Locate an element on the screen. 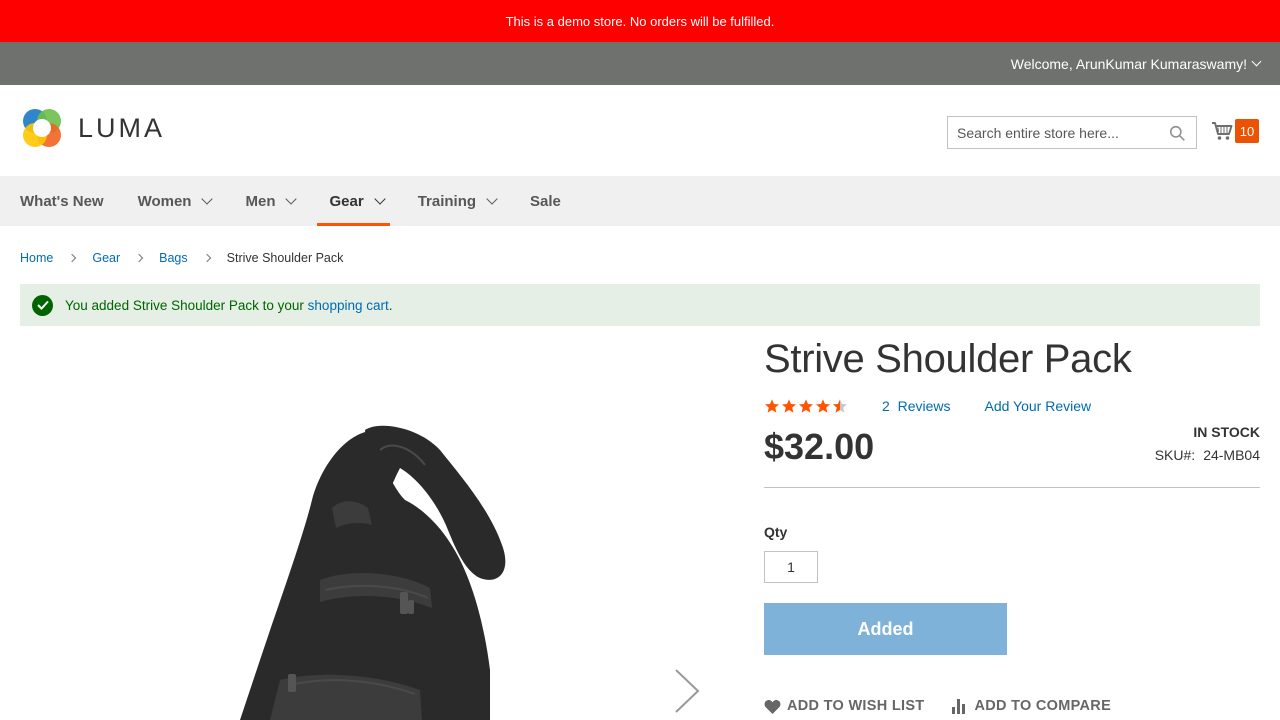  search-box is located at coordinates (1072, 132).